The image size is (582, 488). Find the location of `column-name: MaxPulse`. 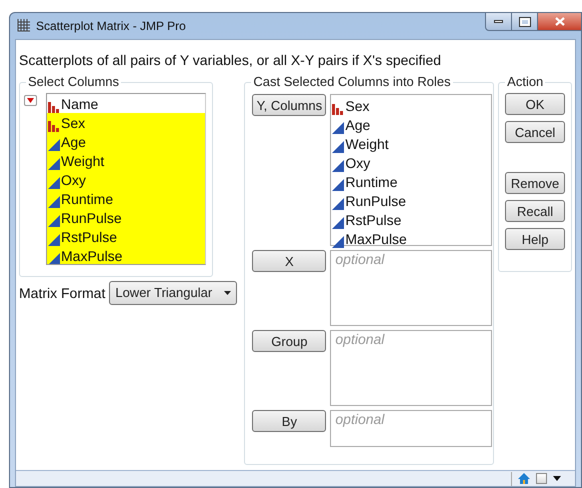

column-name: MaxPulse is located at coordinates (91, 256).